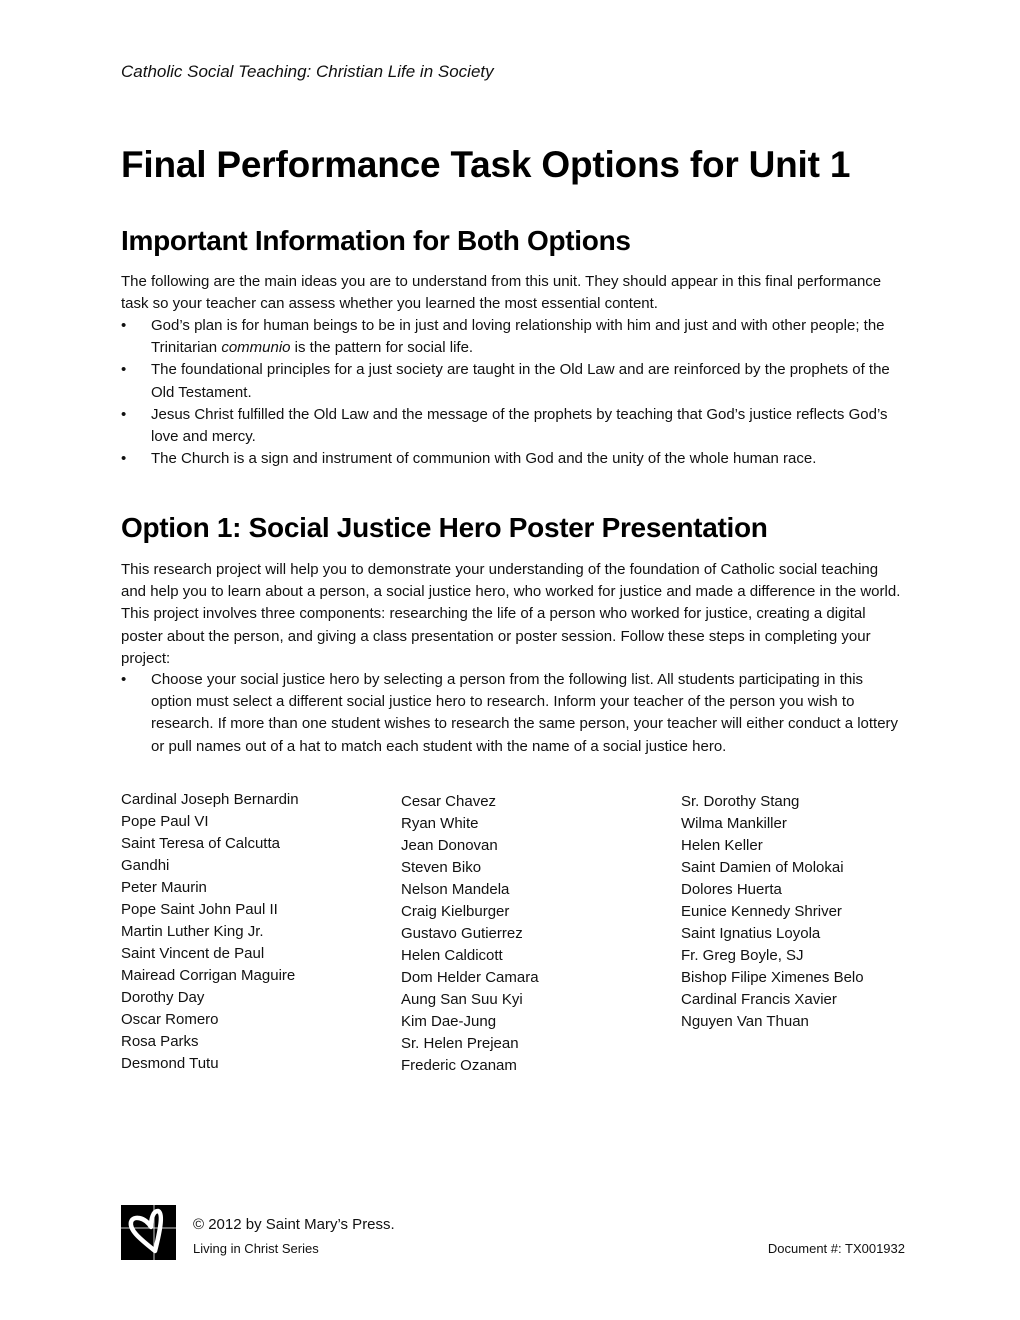 The height and width of the screenshot is (1320, 1020). What do you see at coordinates (759, 999) in the screenshot?
I see `hero-name: Cardinal Francis Xavier` at bounding box center [759, 999].